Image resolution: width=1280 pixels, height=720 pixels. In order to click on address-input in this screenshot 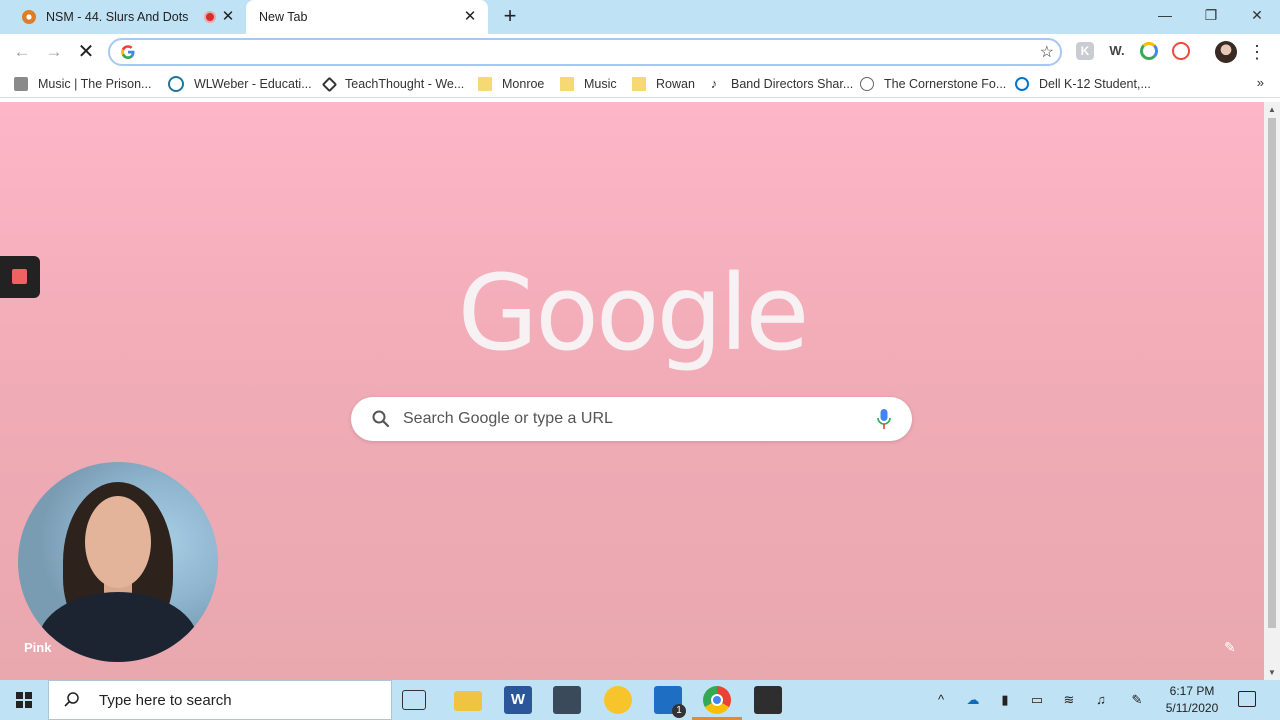, I will do `click(584, 52)`.